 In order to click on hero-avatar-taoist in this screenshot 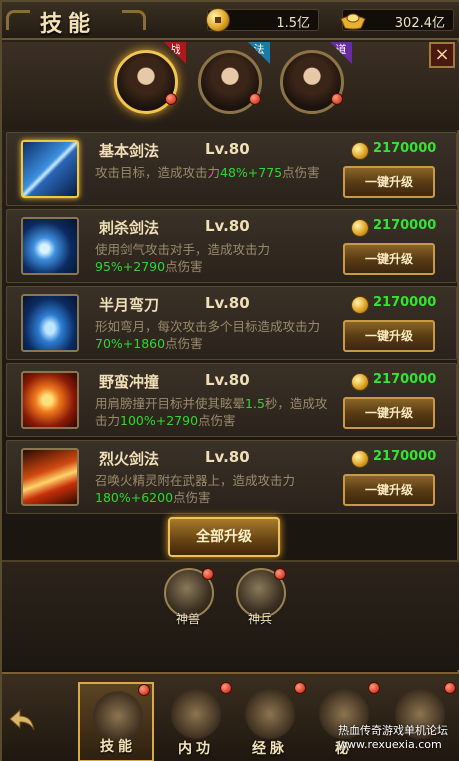, I will do `click(312, 82)`.